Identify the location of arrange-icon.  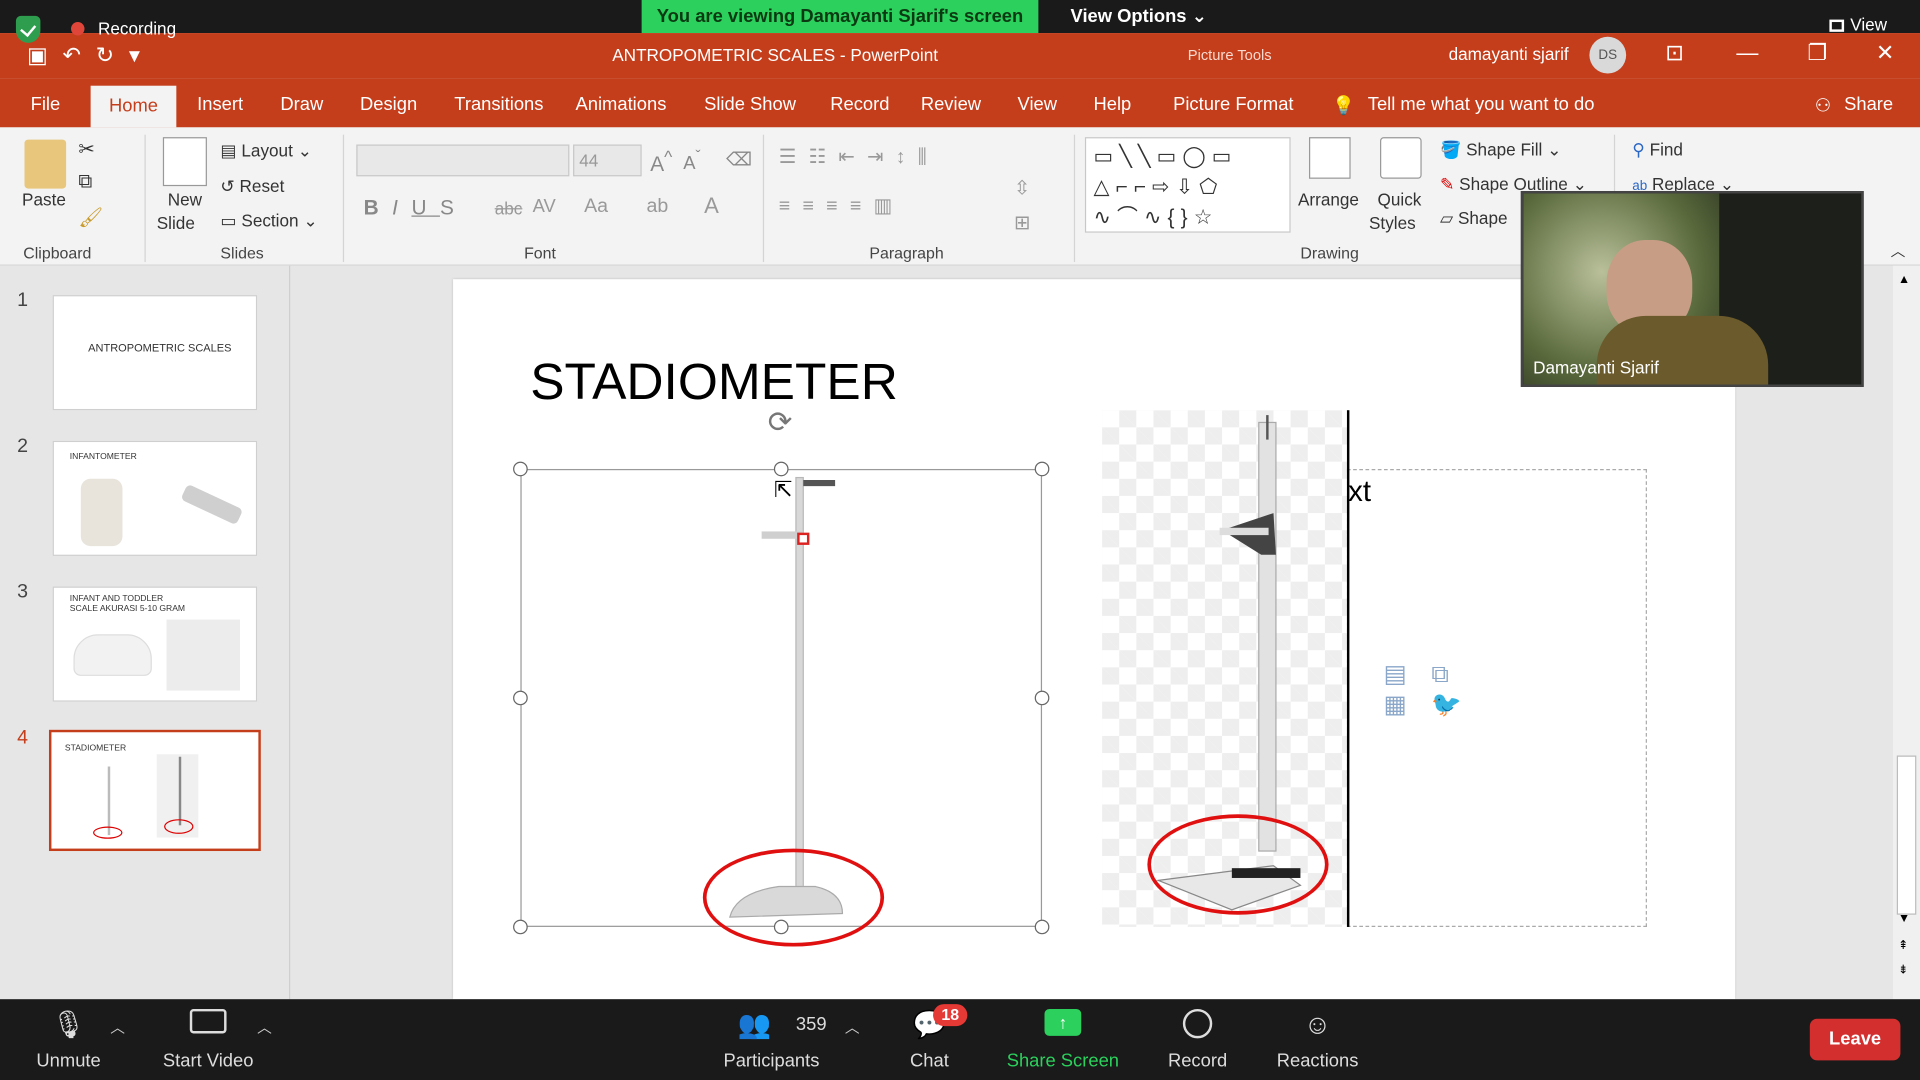
(1329, 158).